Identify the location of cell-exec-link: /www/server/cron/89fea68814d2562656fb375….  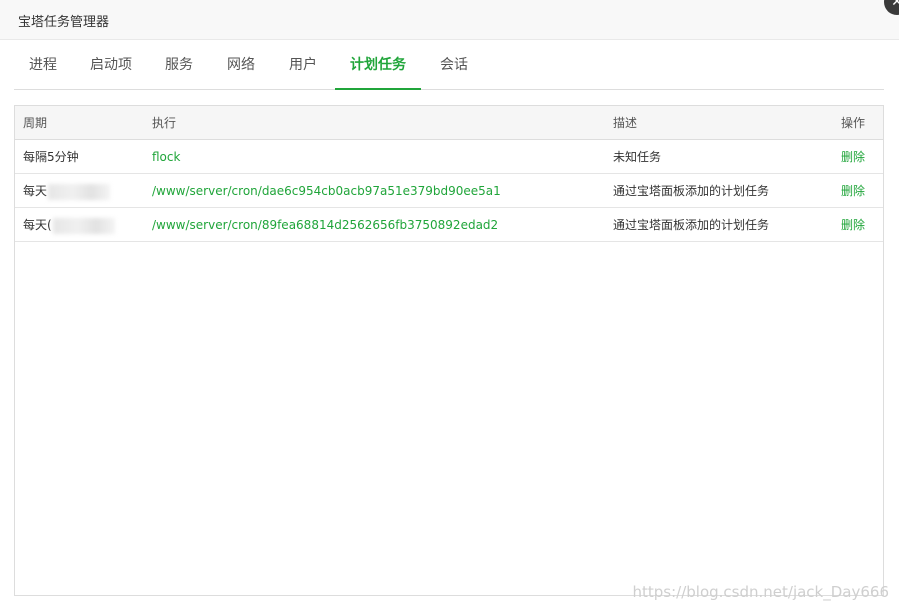
(377, 225).